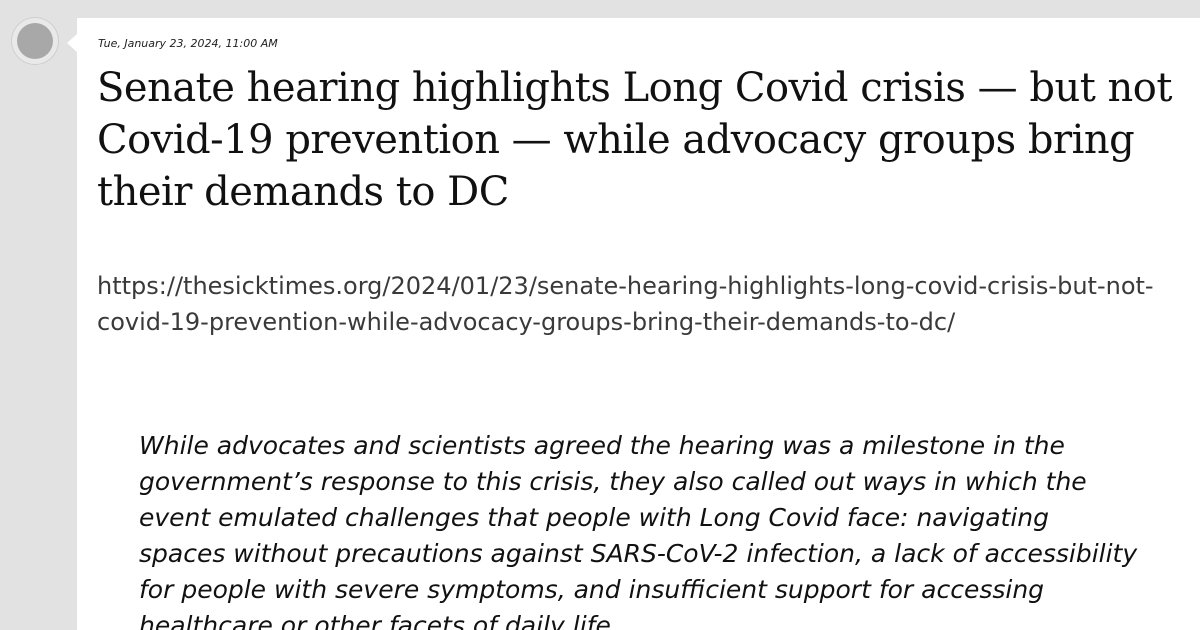 The width and height of the screenshot is (1200, 630). I want to click on avatar-placeholder-icon, so click(35, 41).